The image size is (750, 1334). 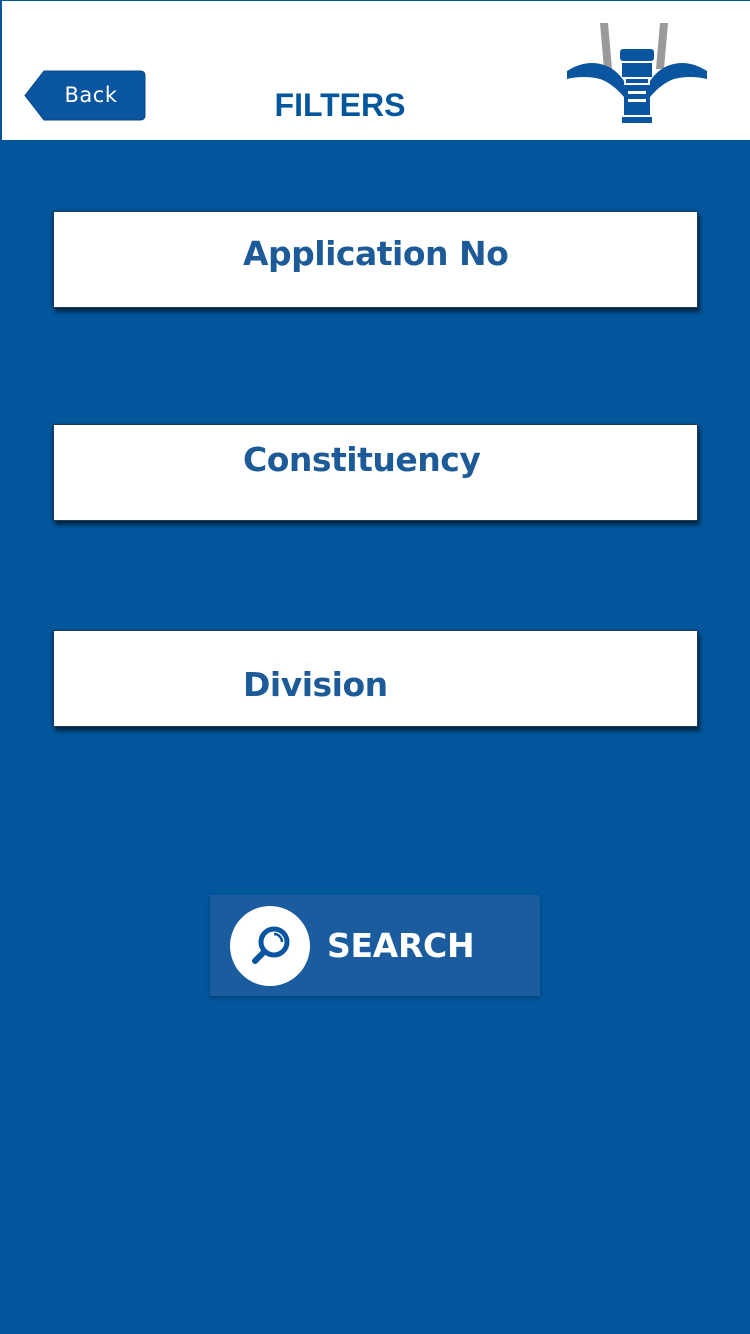 I want to click on filter-label: Division, so click(x=315, y=684).